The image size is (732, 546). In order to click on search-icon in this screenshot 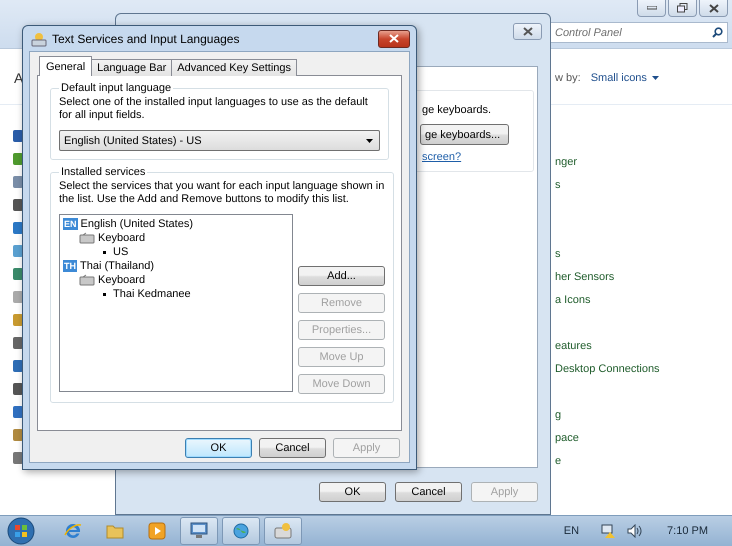, I will do `click(717, 32)`.